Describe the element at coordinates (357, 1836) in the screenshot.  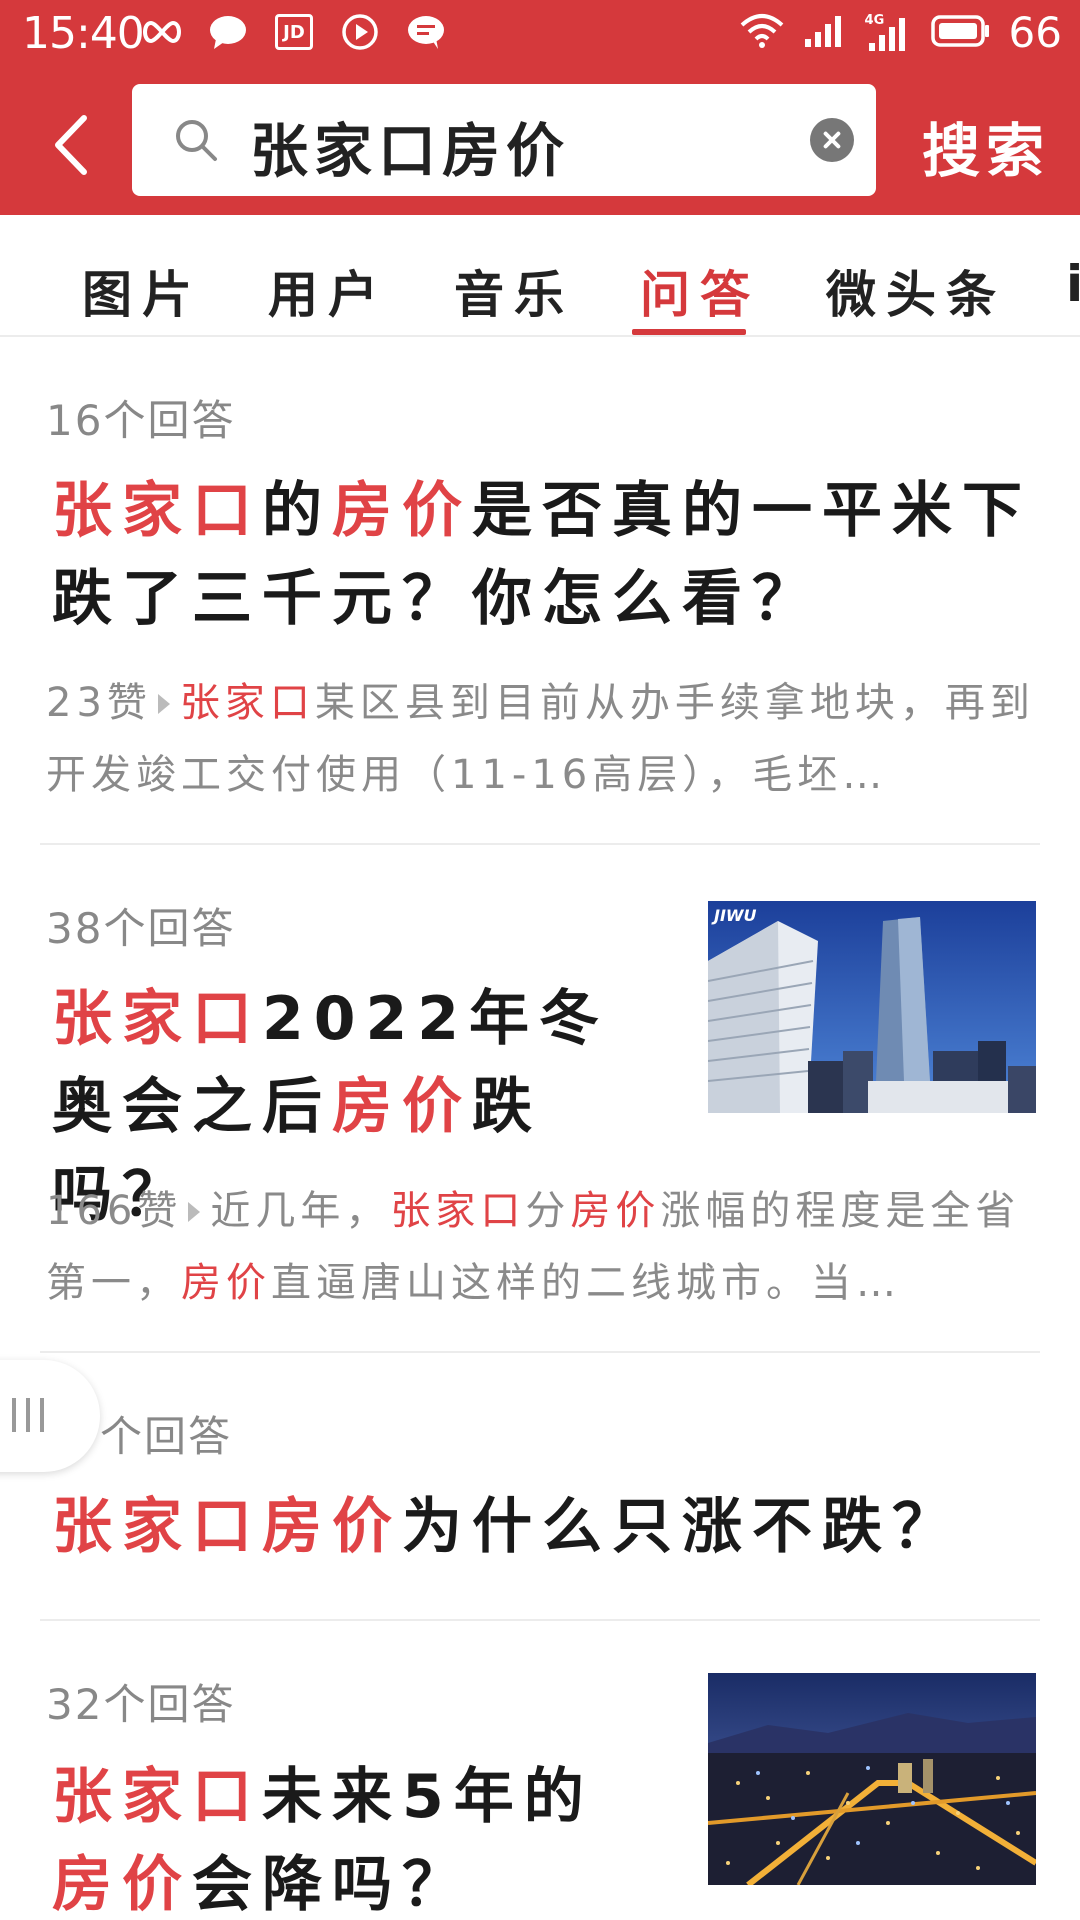
I see `result-title: 张家口未来5年的房价会降吗？` at that location.